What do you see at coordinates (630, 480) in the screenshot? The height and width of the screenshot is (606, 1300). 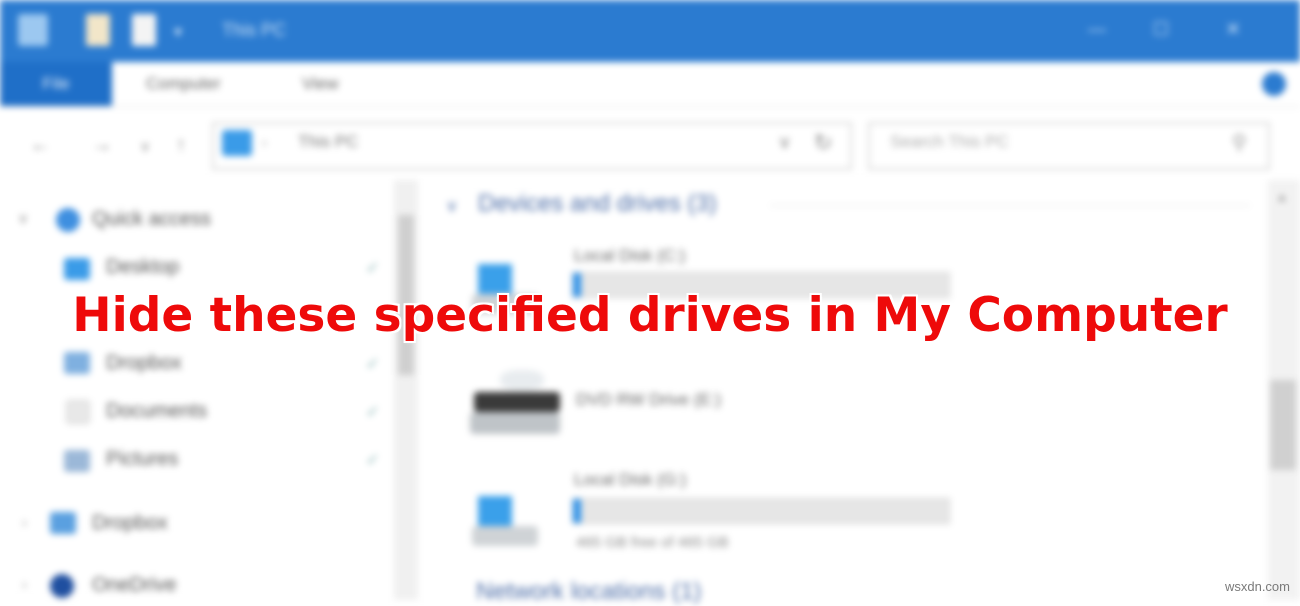 I see `drive-name: Local Disk (G:)` at bounding box center [630, 480].